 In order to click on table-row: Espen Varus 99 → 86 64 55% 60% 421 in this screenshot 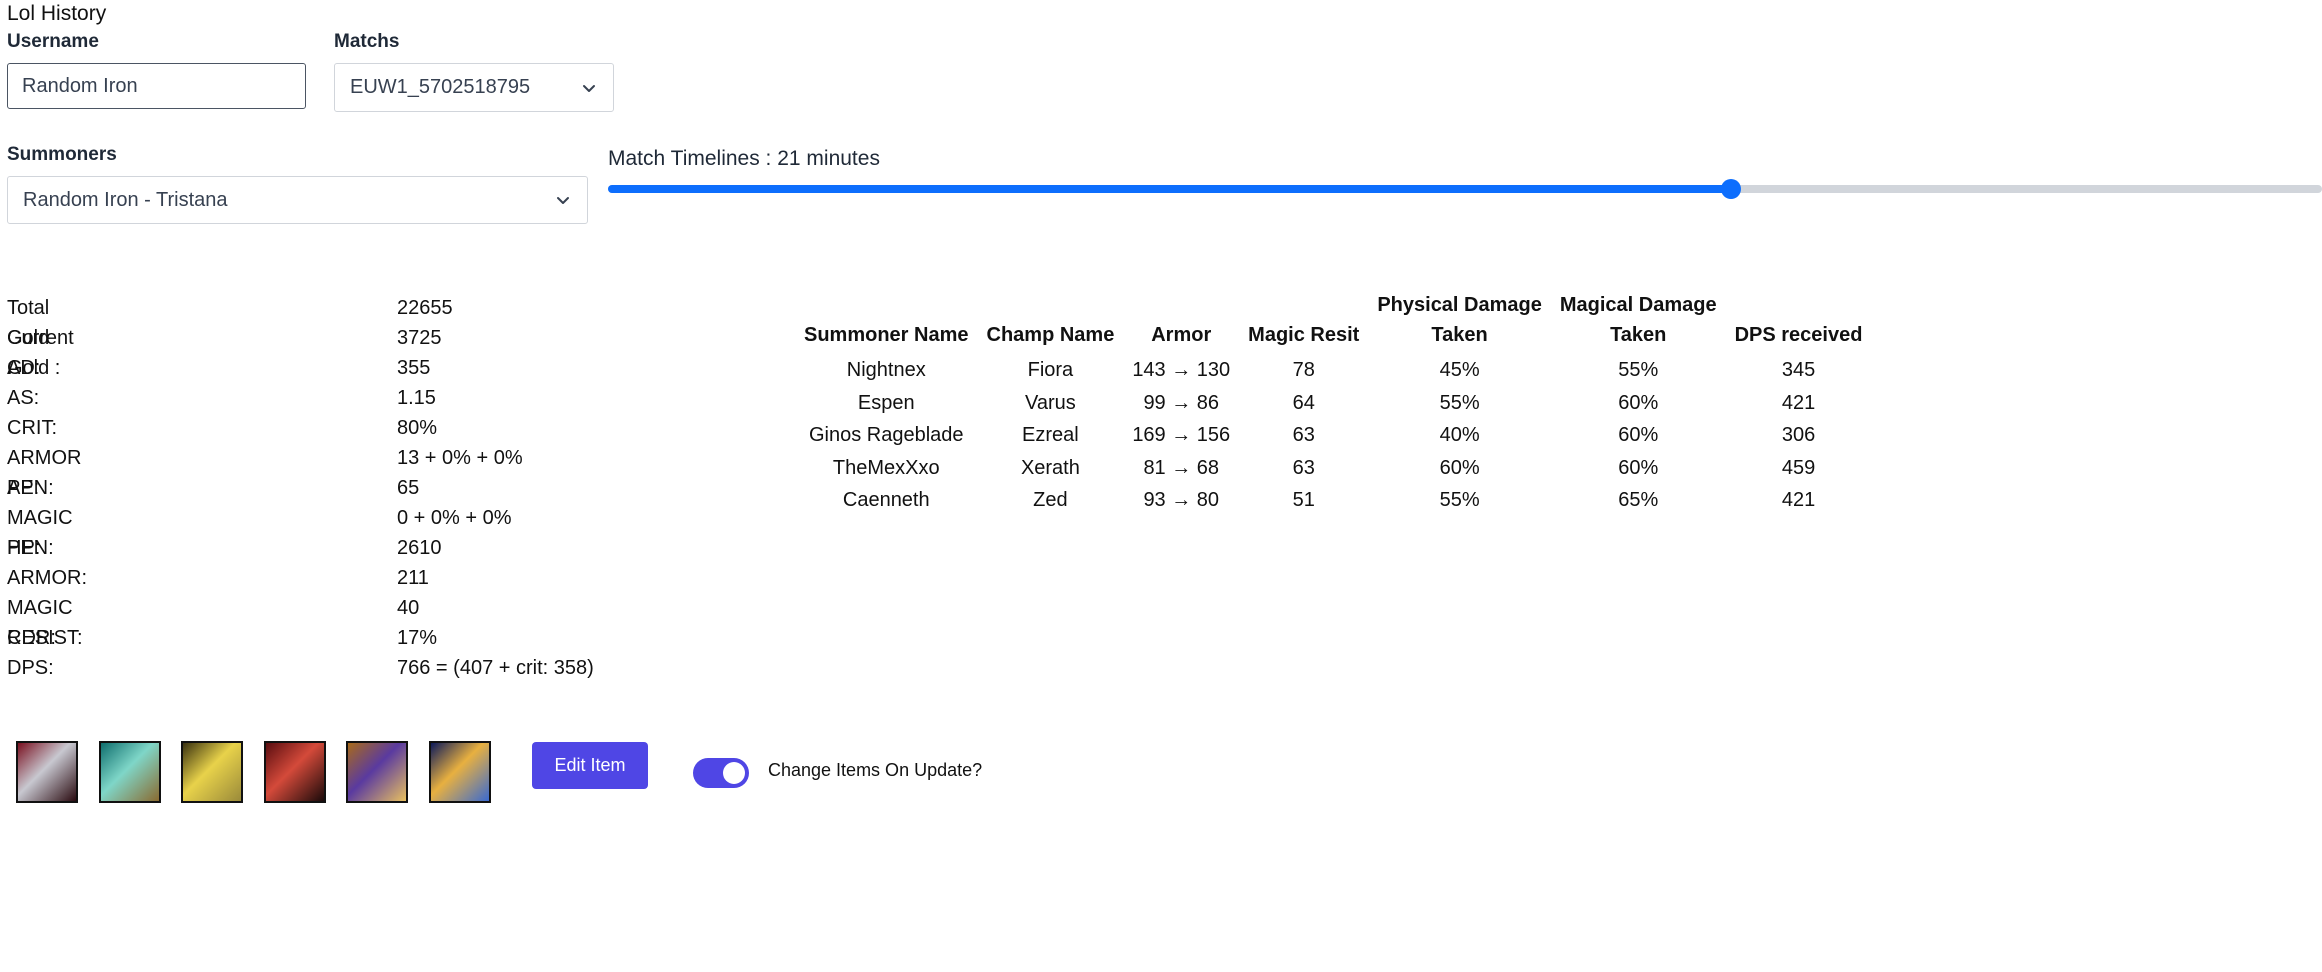, I will do `click(1333, 403)`.